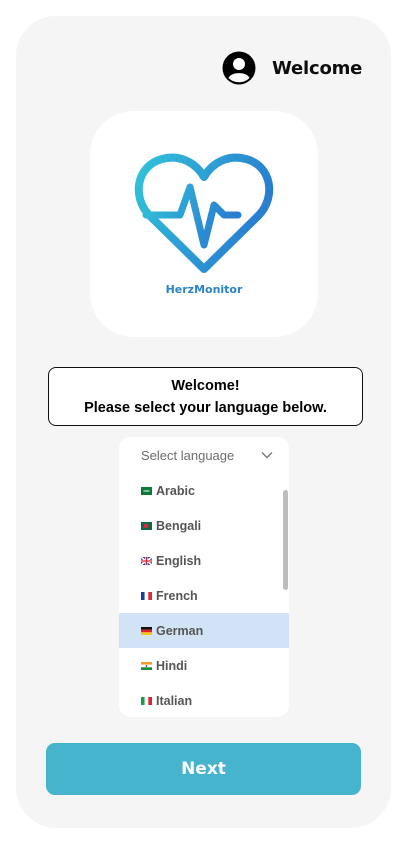  I want to click on welcome-message-line2: Please select your language below., so click(205, 407).